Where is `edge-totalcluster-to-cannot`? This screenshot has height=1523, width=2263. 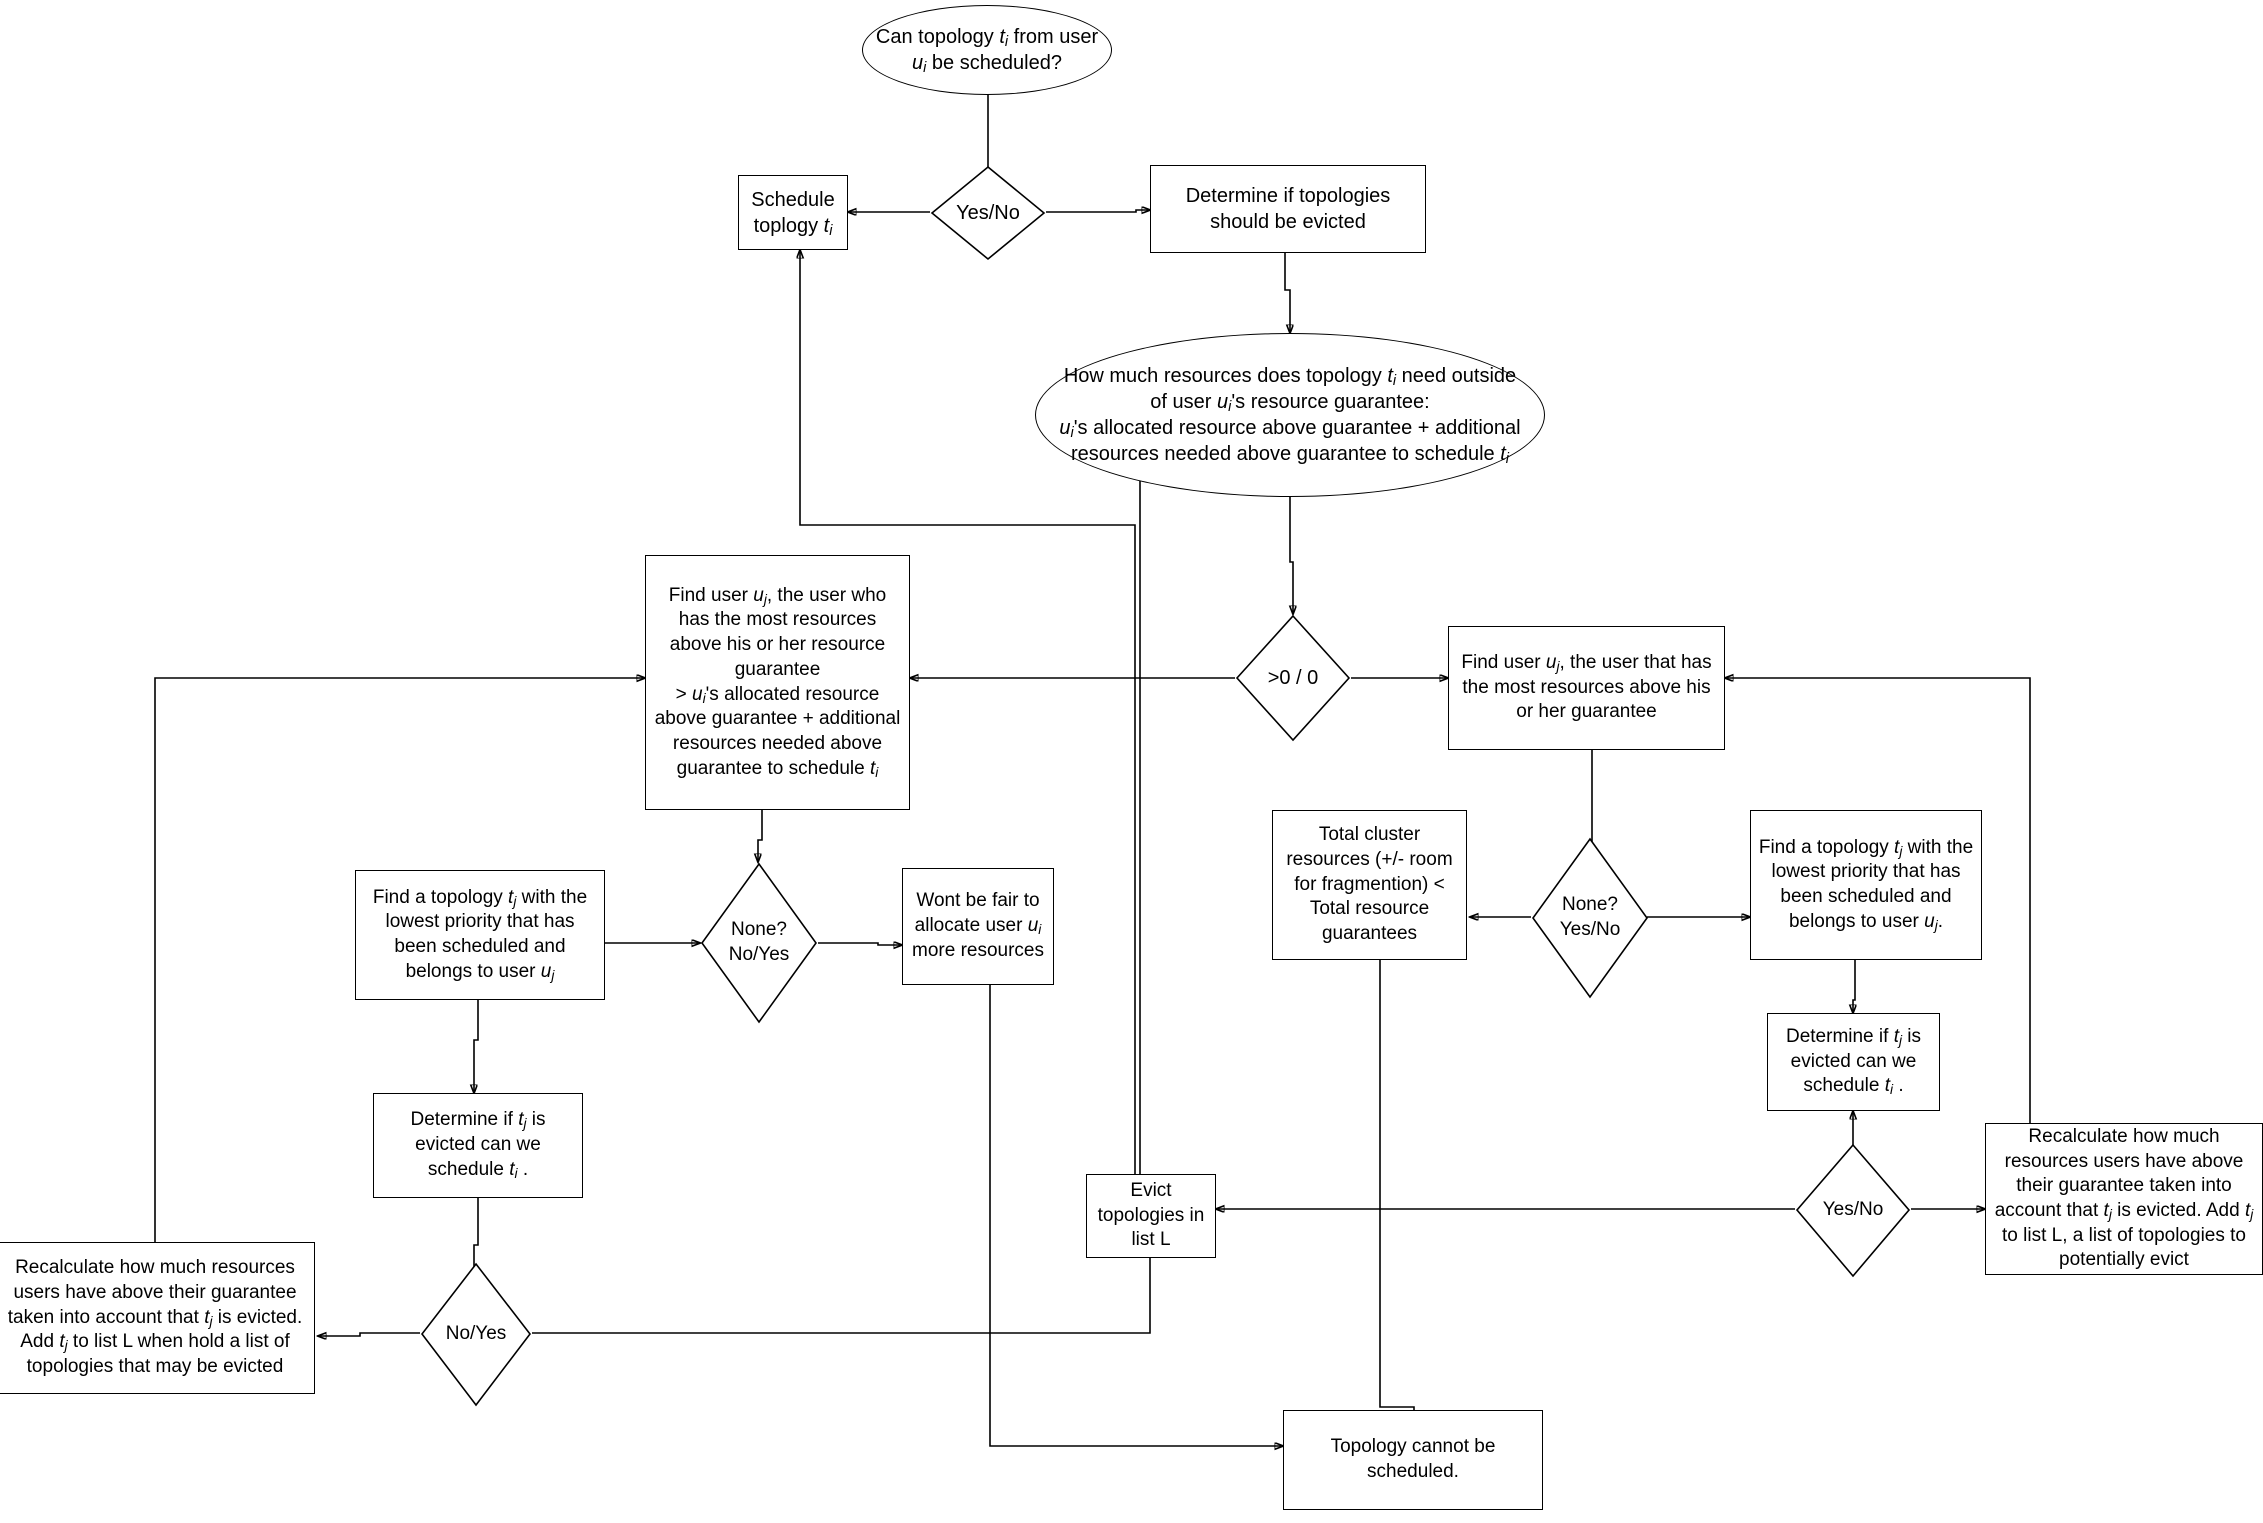
edge-totalcluster-to-cannot is located at coordinates (1396, 1194).